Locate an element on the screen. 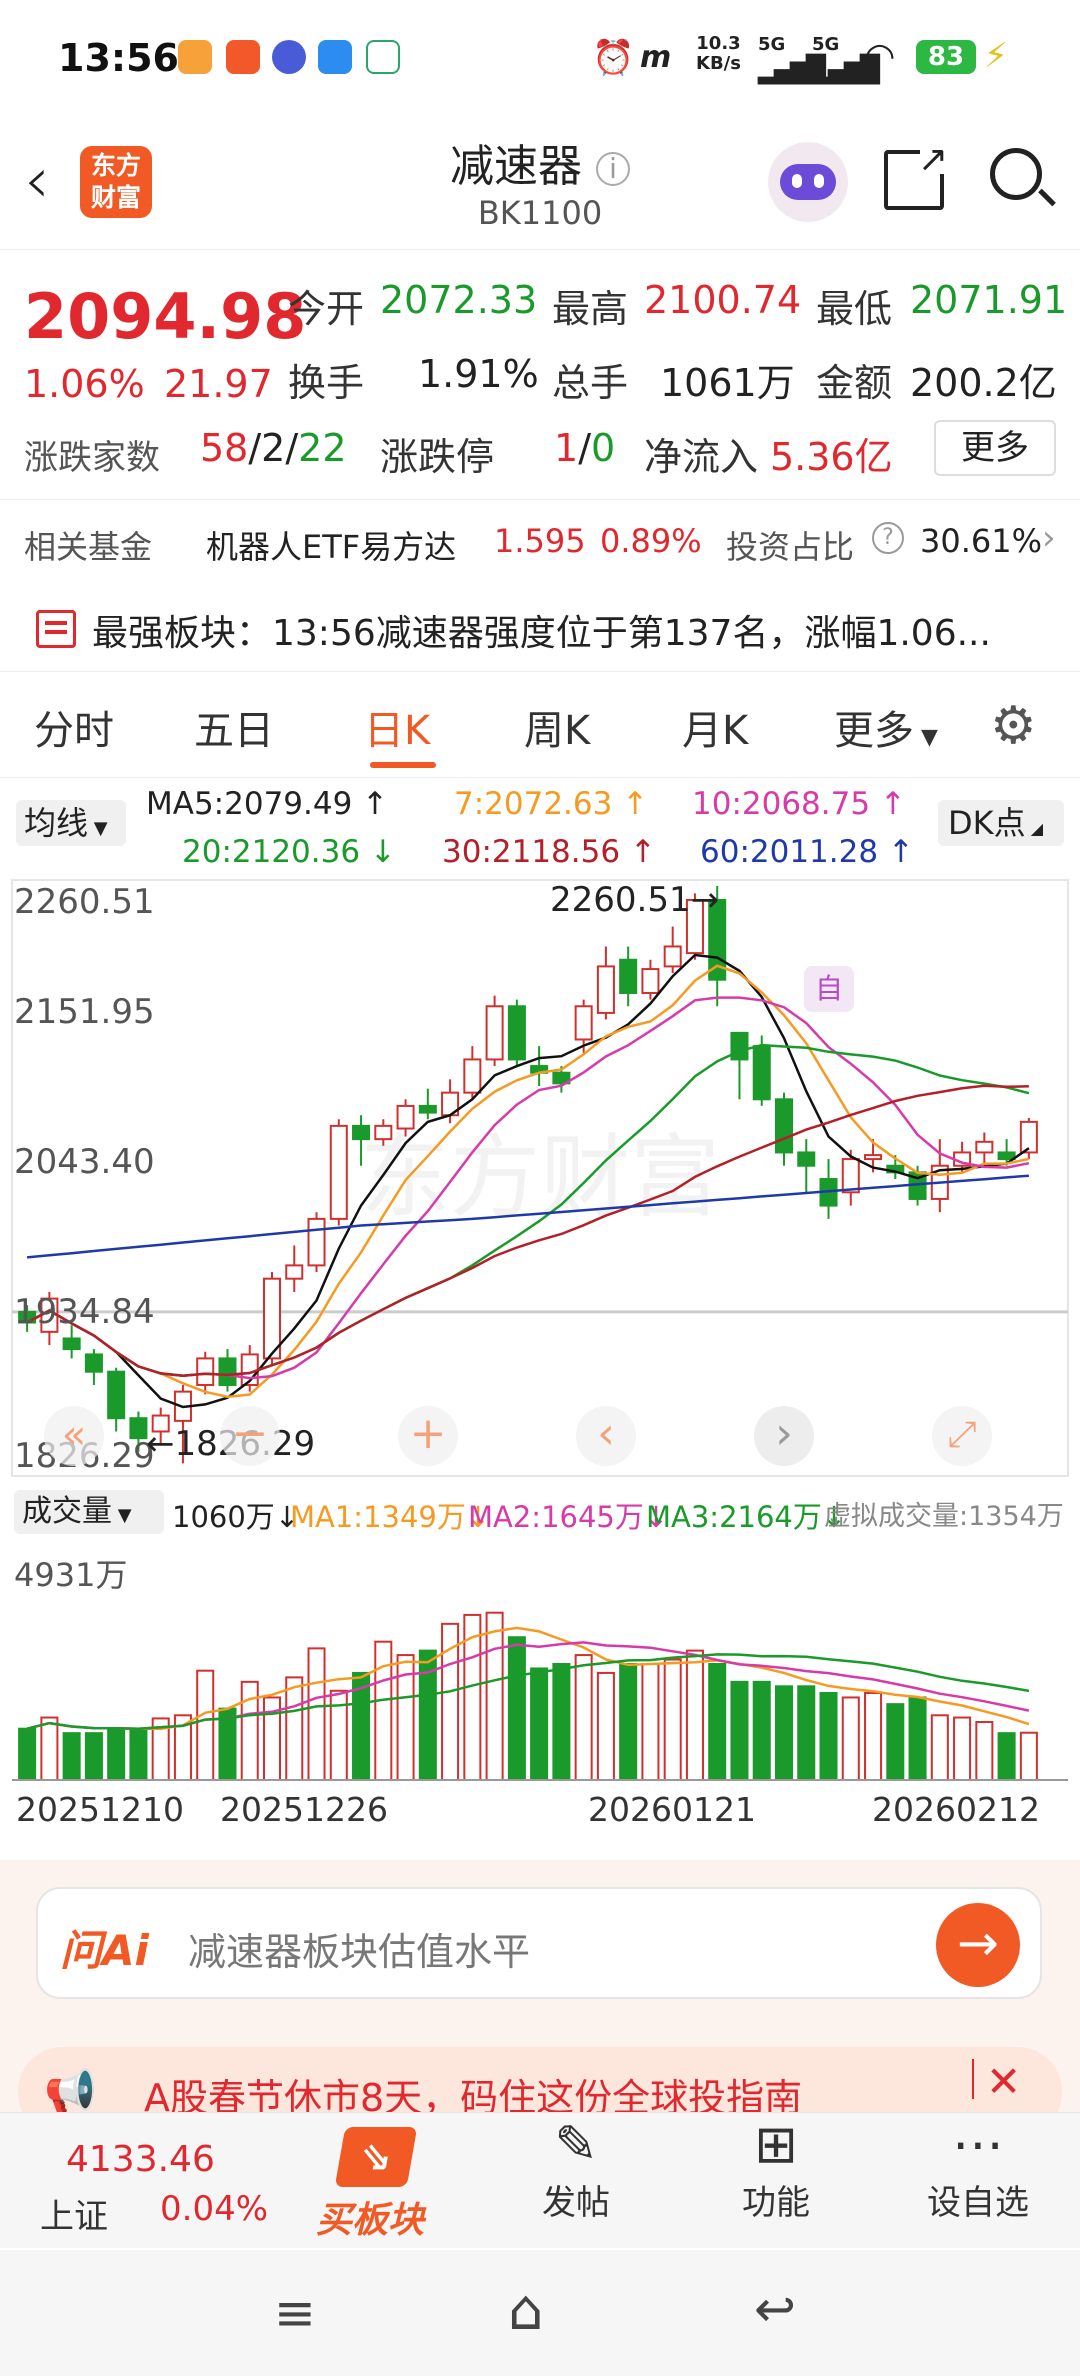  zoom-in-icon: + is located at coordinates (428, 1436).